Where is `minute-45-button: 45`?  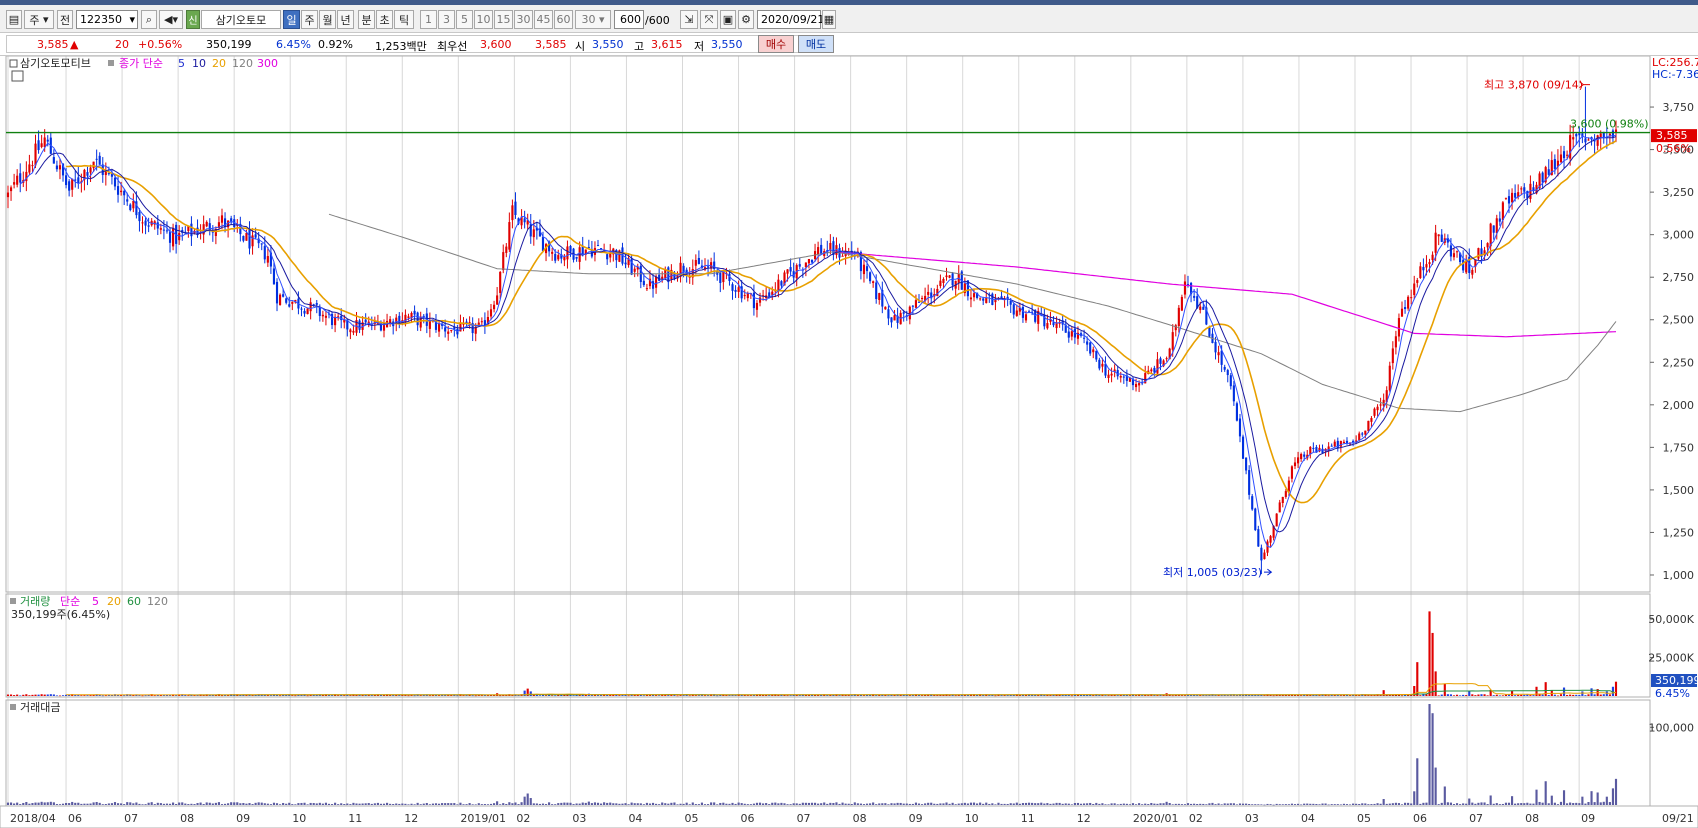 minute-45-button: 45 is located at coordinates (543, 19).